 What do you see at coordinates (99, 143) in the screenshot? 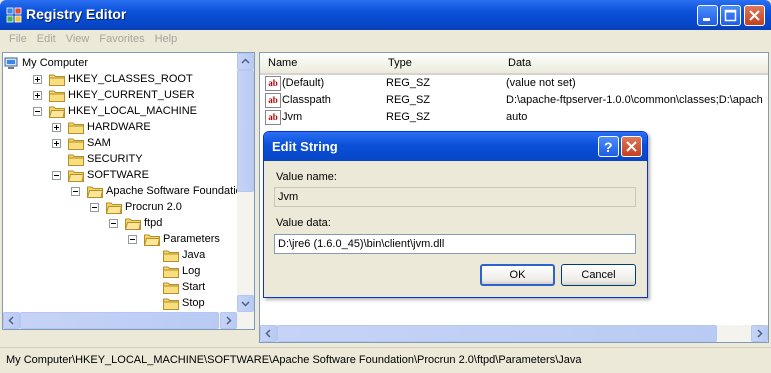
I see `tree-item-label: SAM` at bounding box center [99, 143].